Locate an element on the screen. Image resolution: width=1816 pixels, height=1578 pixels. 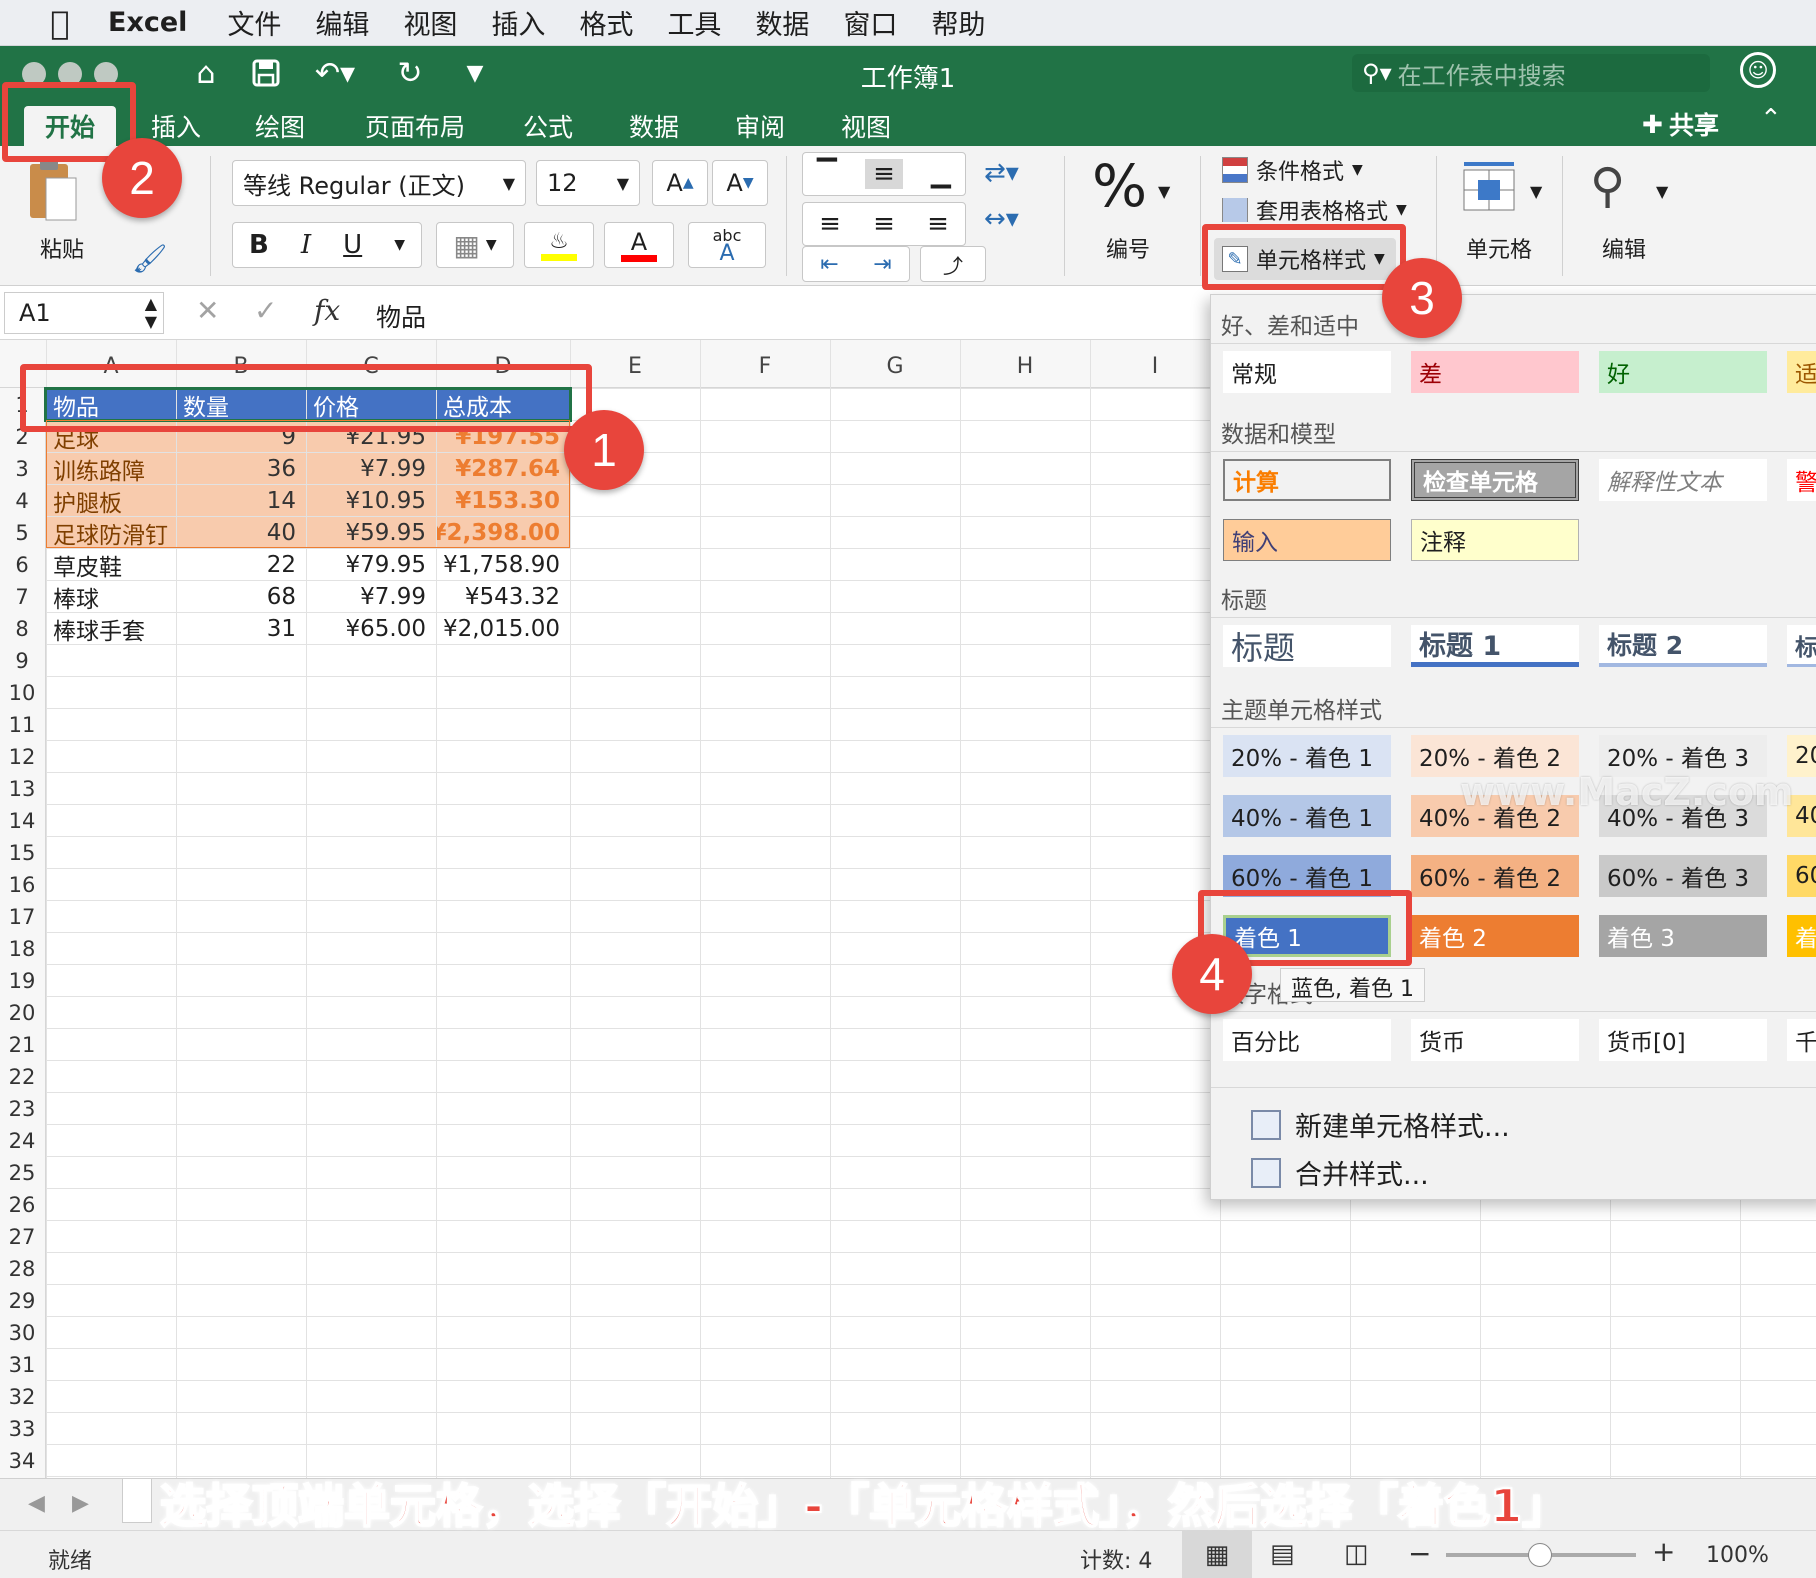
menu-excel: Excel is located at coordinates (147, 22).